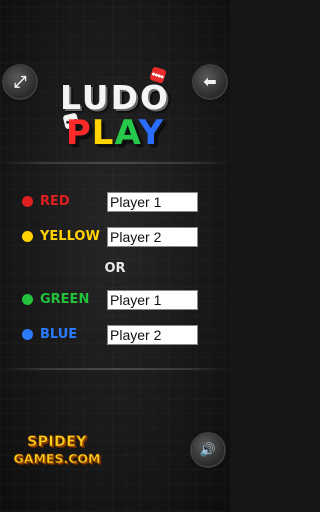  What do you see at coordinates (27, 236) in the screenshot?
I see `yellow-dot-icon` at bounding box center [27, 236].